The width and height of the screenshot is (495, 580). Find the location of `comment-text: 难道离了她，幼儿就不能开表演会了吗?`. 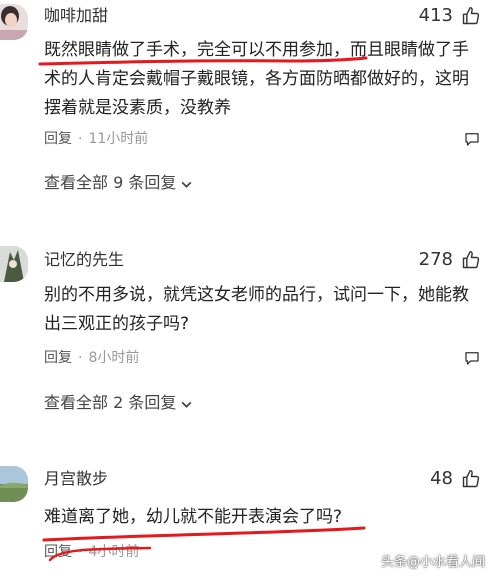

comment-text: 难道离了她，幼儿就不能开表演会了吗? is located at coordinates (193, 517).